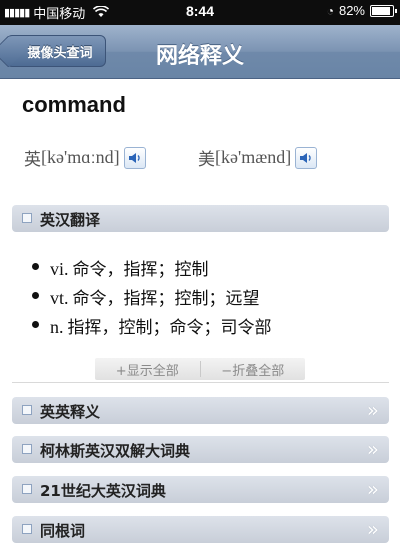  What do you see at coordinates (140, 270) in the screenshot?
I see `definition-text: 命令，指挥；控制` at bounding box center [140, 270].